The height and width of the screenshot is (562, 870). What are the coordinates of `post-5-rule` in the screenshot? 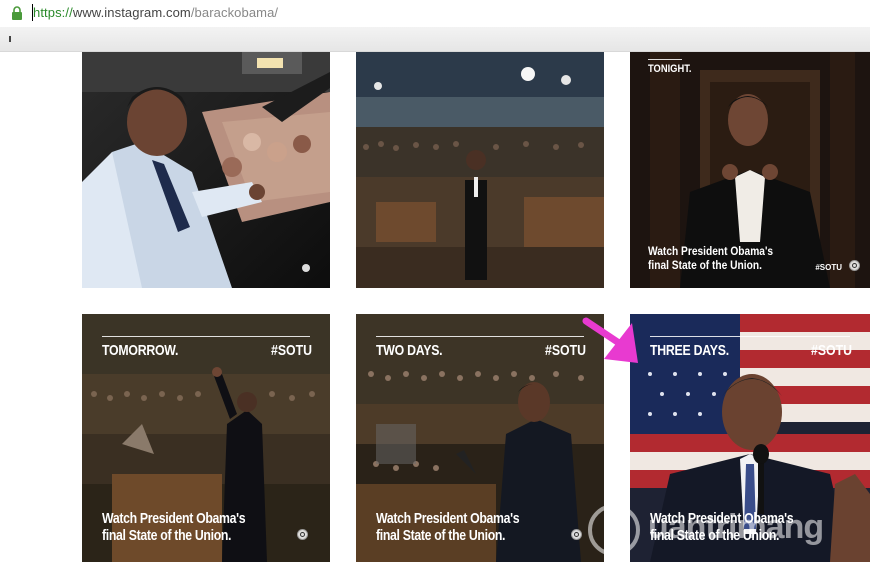 It's located at (480, 336).